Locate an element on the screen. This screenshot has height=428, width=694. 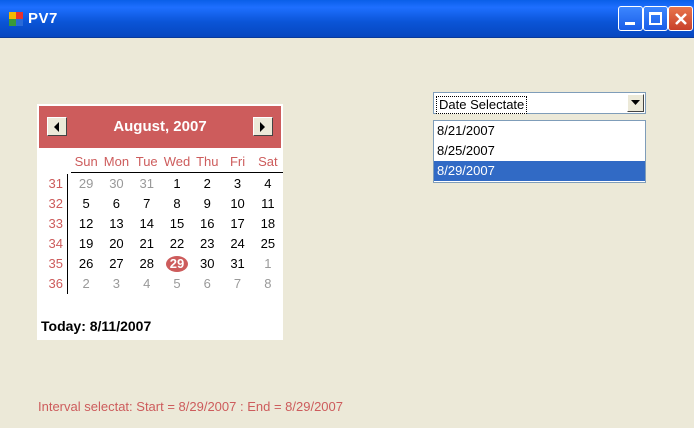
calendar-week-row: 5 6 7 8 9 10 11 is located at coordinates (177, 204).